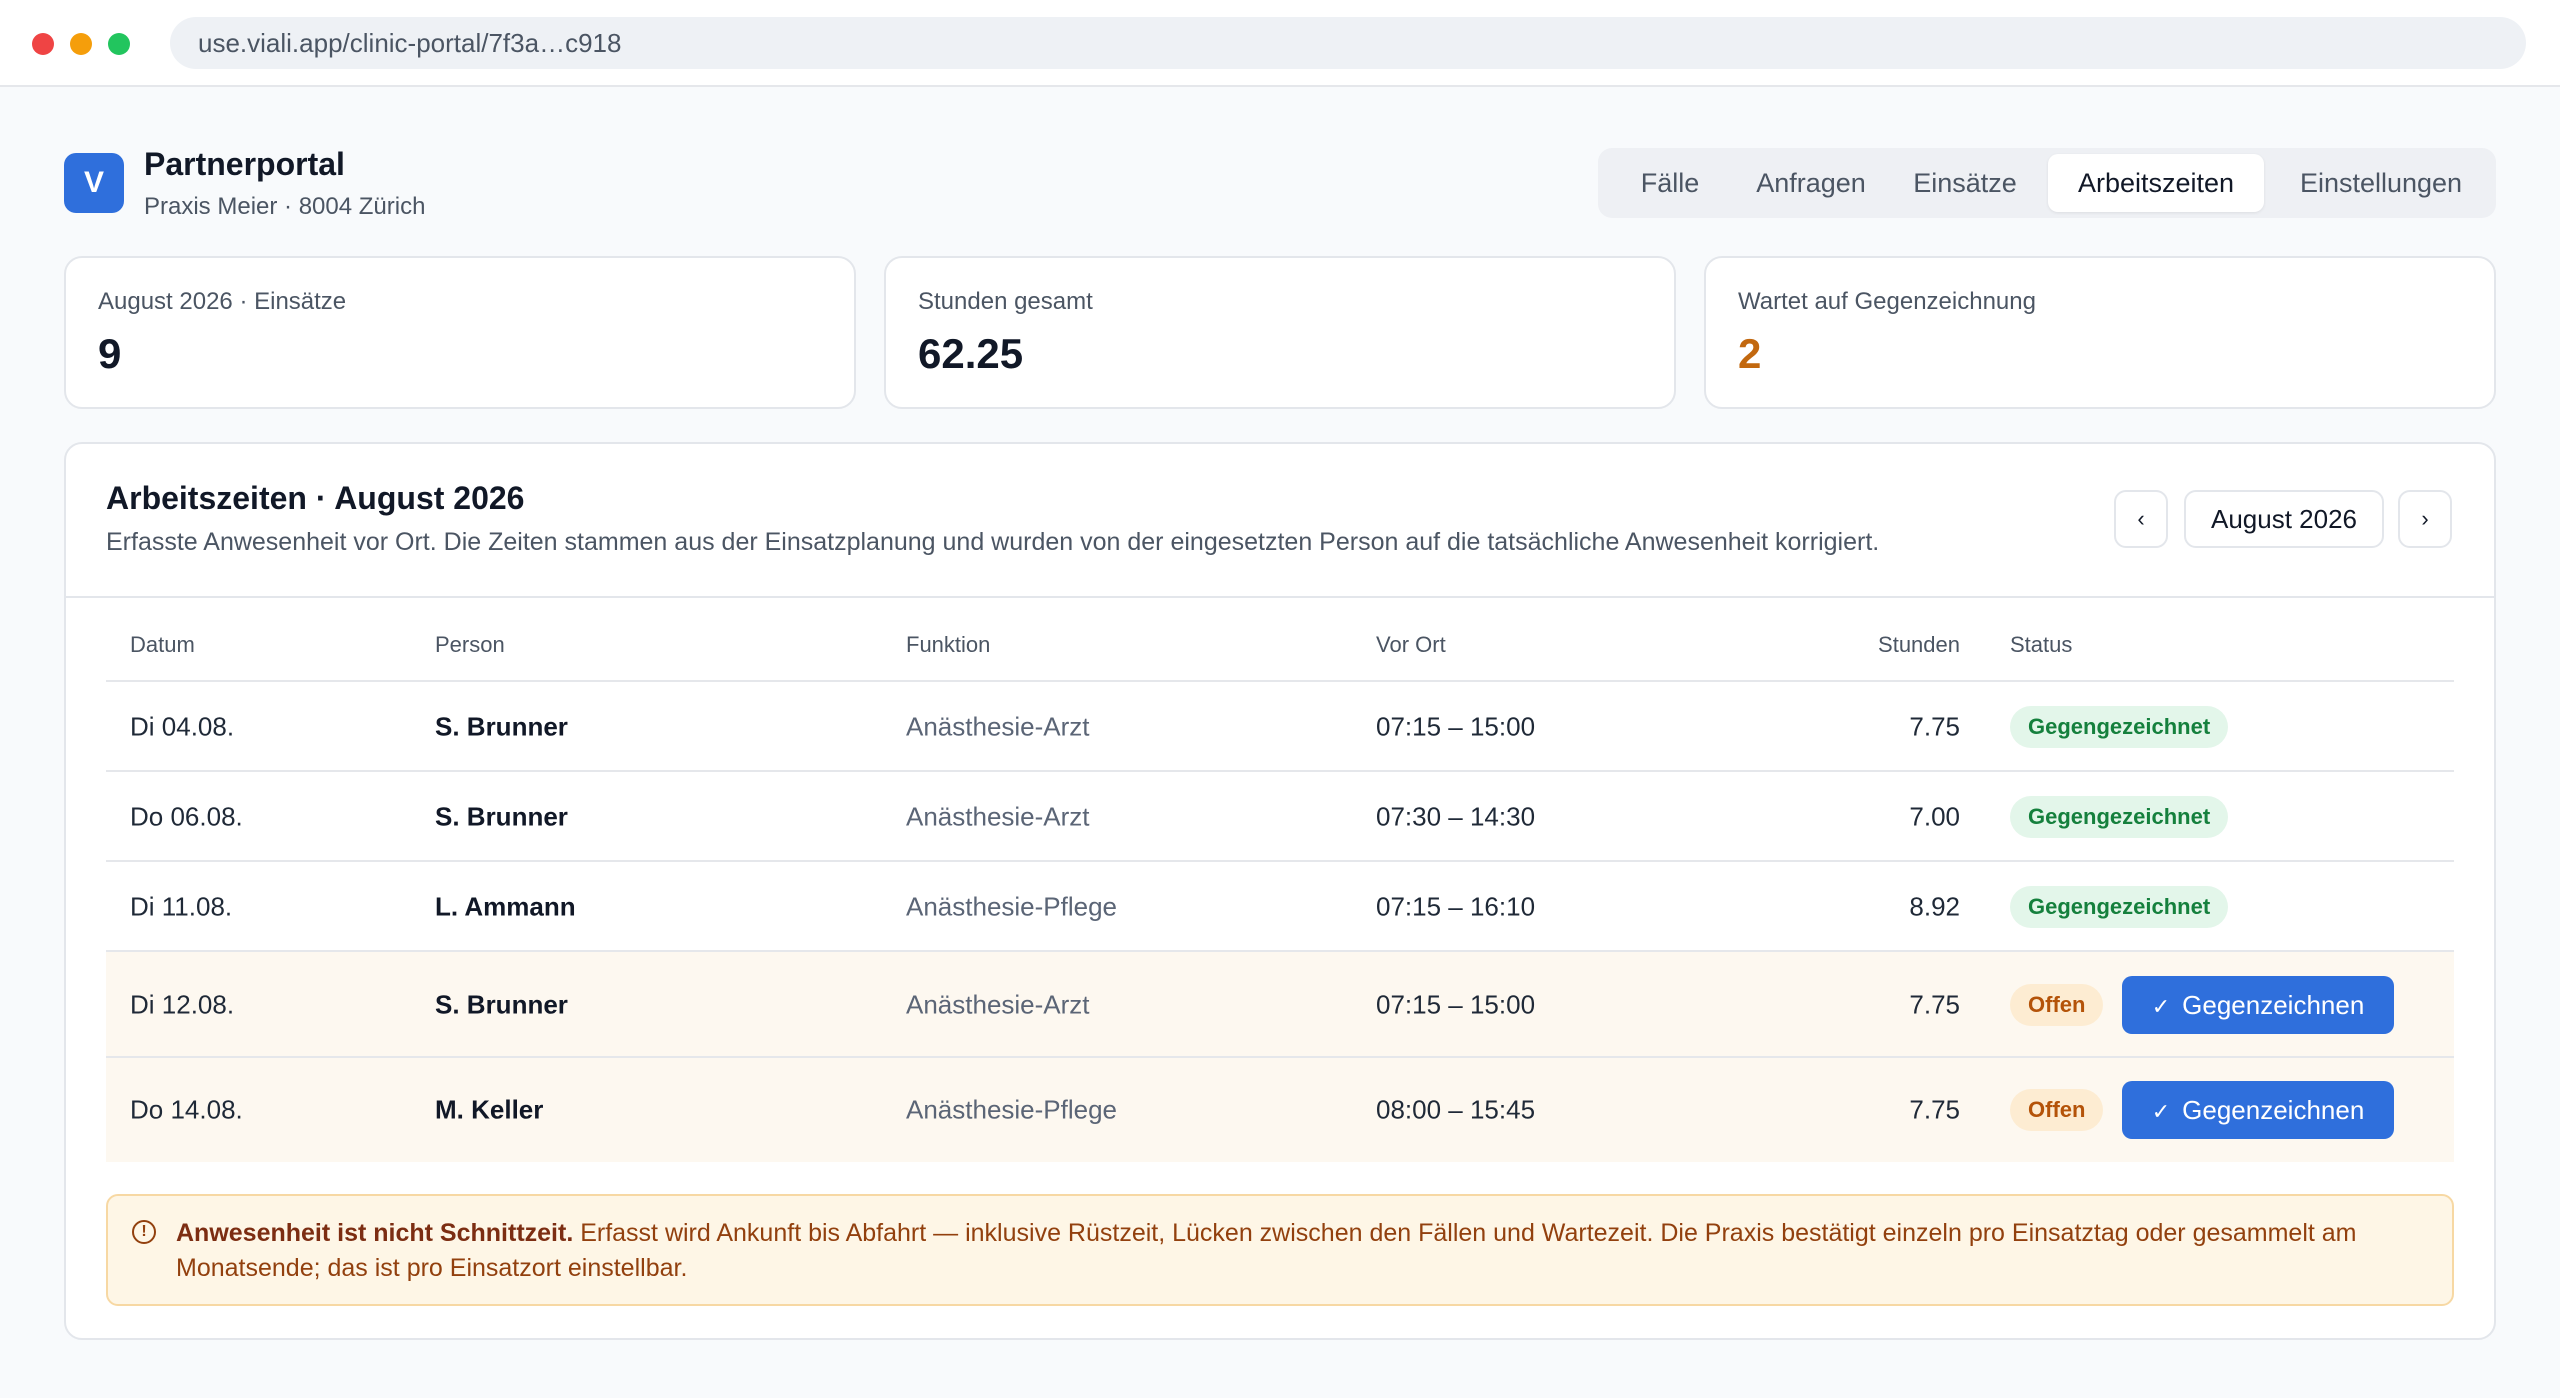  What do you see at coordinates (505, 906) in the screenshot?
I see `cell-person: L. Ammann` at bounding box center [505, 906].